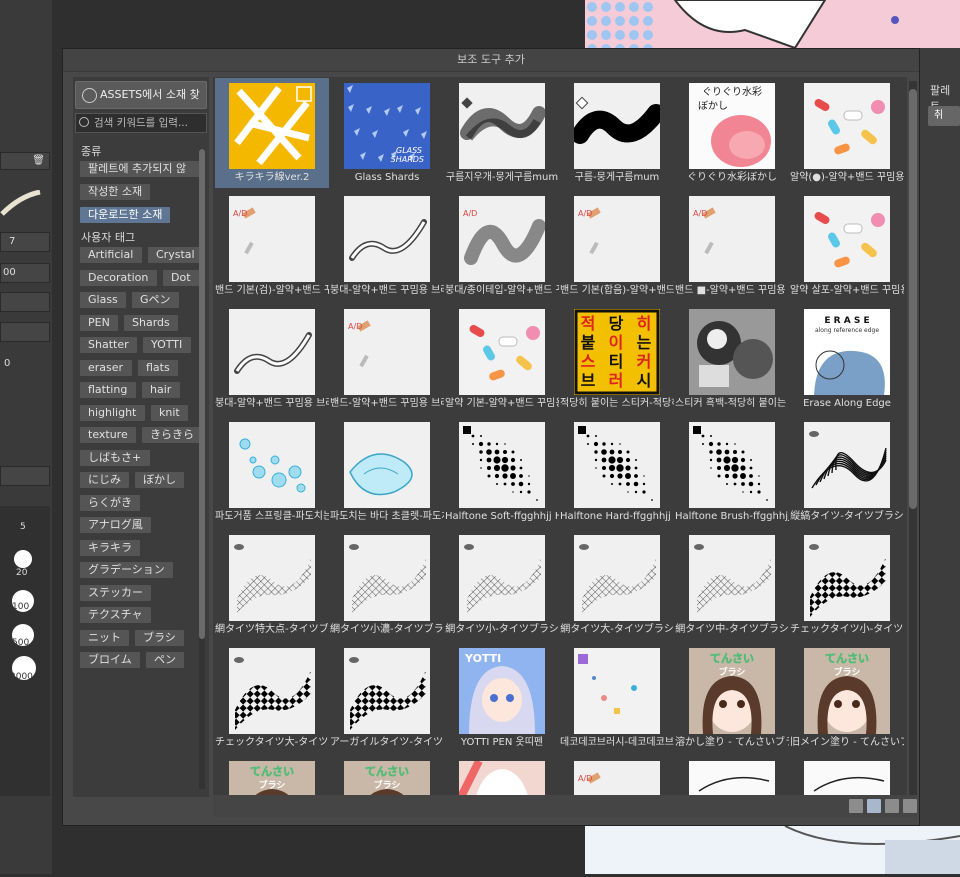  What do you see at coordinates (181, 278) in the screenshot?
I see `tag-Dot: Dot` at bounding box center [181, 278].